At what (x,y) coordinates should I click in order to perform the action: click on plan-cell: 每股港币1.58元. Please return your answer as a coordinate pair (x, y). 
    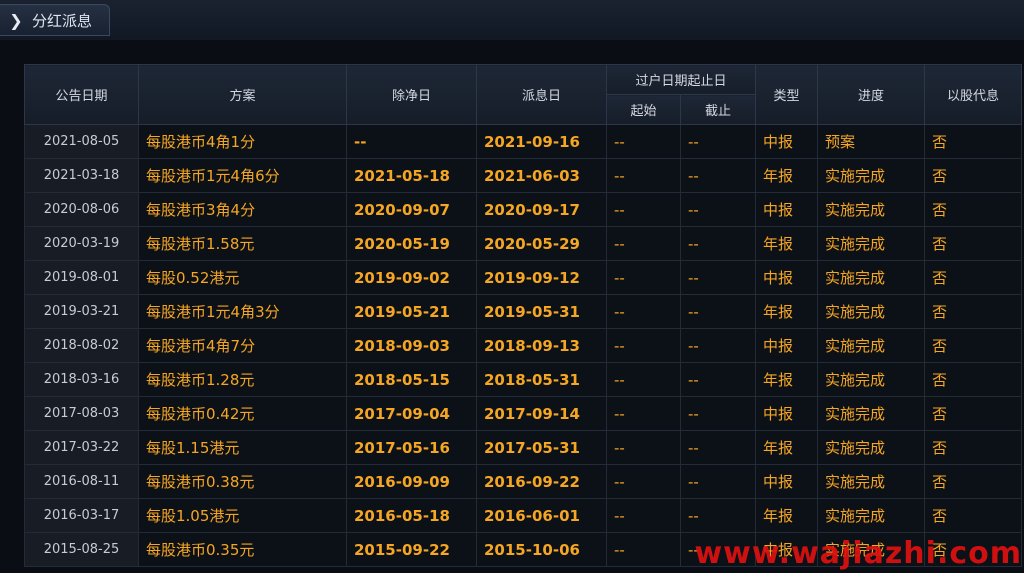
    Looking at the image, I should click on (242, 243).